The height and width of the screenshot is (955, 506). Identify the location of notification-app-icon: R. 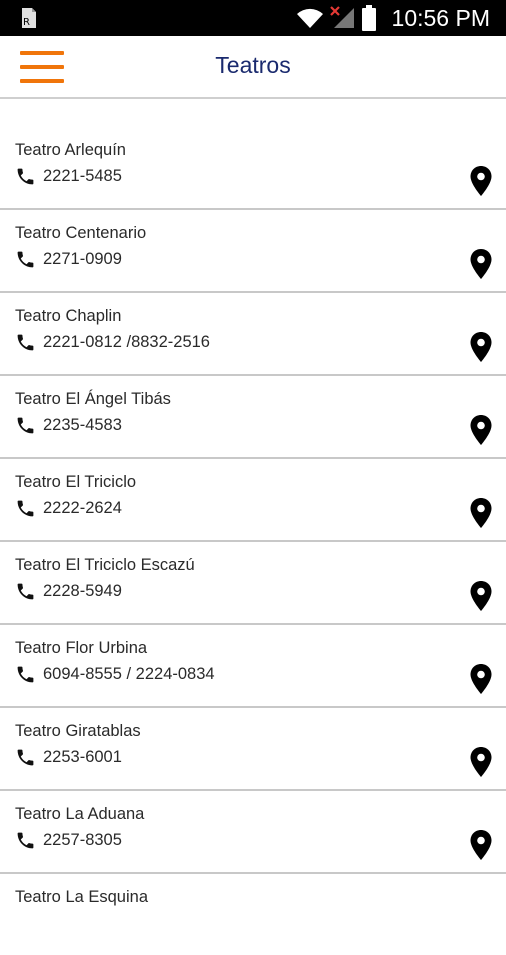
(29, 18).